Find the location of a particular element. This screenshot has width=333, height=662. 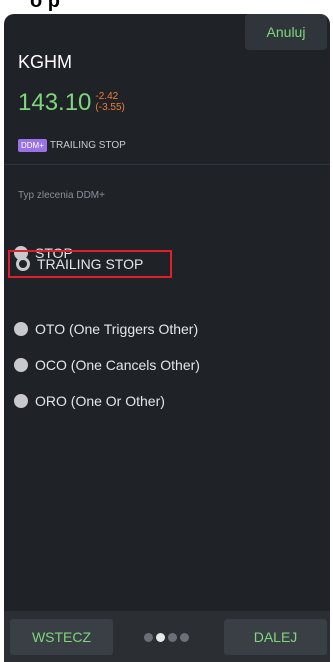

step-indicator is located at coordinates (166, 637).